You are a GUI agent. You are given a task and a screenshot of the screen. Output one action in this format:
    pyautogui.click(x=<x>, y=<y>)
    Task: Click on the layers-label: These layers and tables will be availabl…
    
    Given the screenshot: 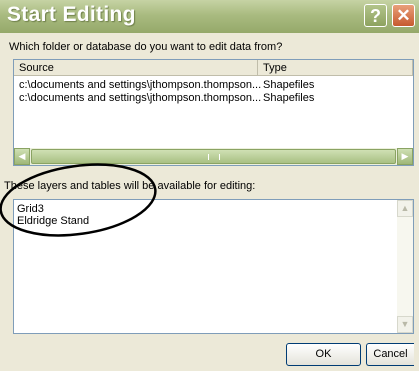 What is the action you would take?
    pyautogui.click(x=130, y=186)
    